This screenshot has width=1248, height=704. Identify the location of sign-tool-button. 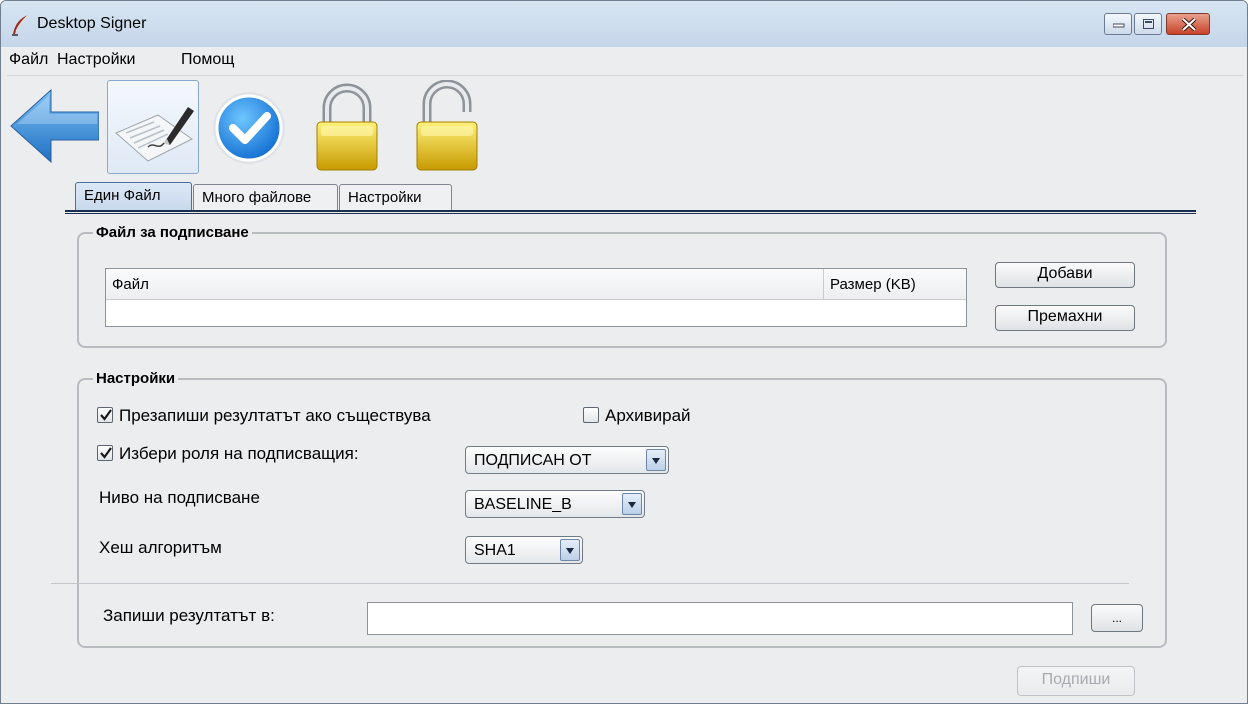
(153, 127).